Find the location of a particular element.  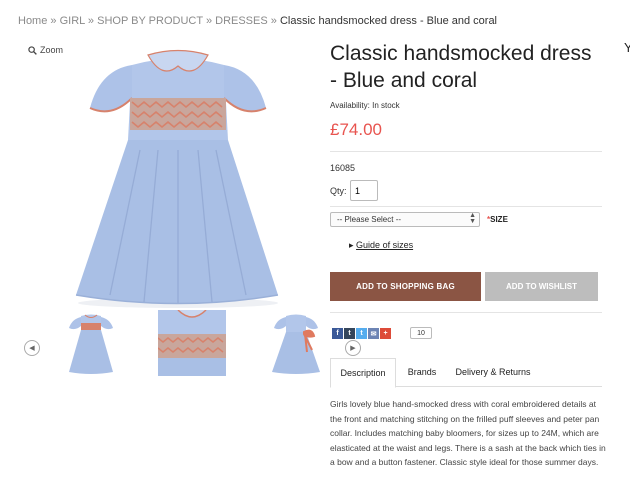

size-guide-link: ▸ Guide of sizes is located at coordinates (381, 245).